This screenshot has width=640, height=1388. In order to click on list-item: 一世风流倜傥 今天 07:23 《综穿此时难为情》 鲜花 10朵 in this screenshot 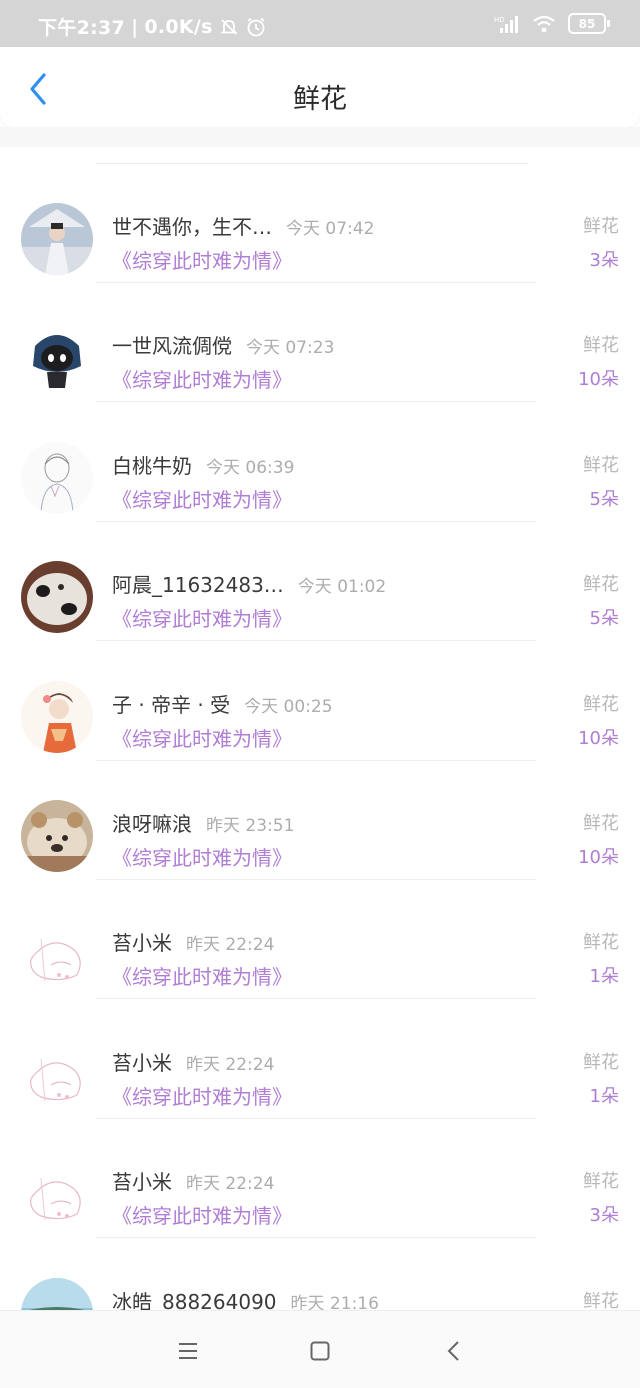, I will do `click(320, 342)`.